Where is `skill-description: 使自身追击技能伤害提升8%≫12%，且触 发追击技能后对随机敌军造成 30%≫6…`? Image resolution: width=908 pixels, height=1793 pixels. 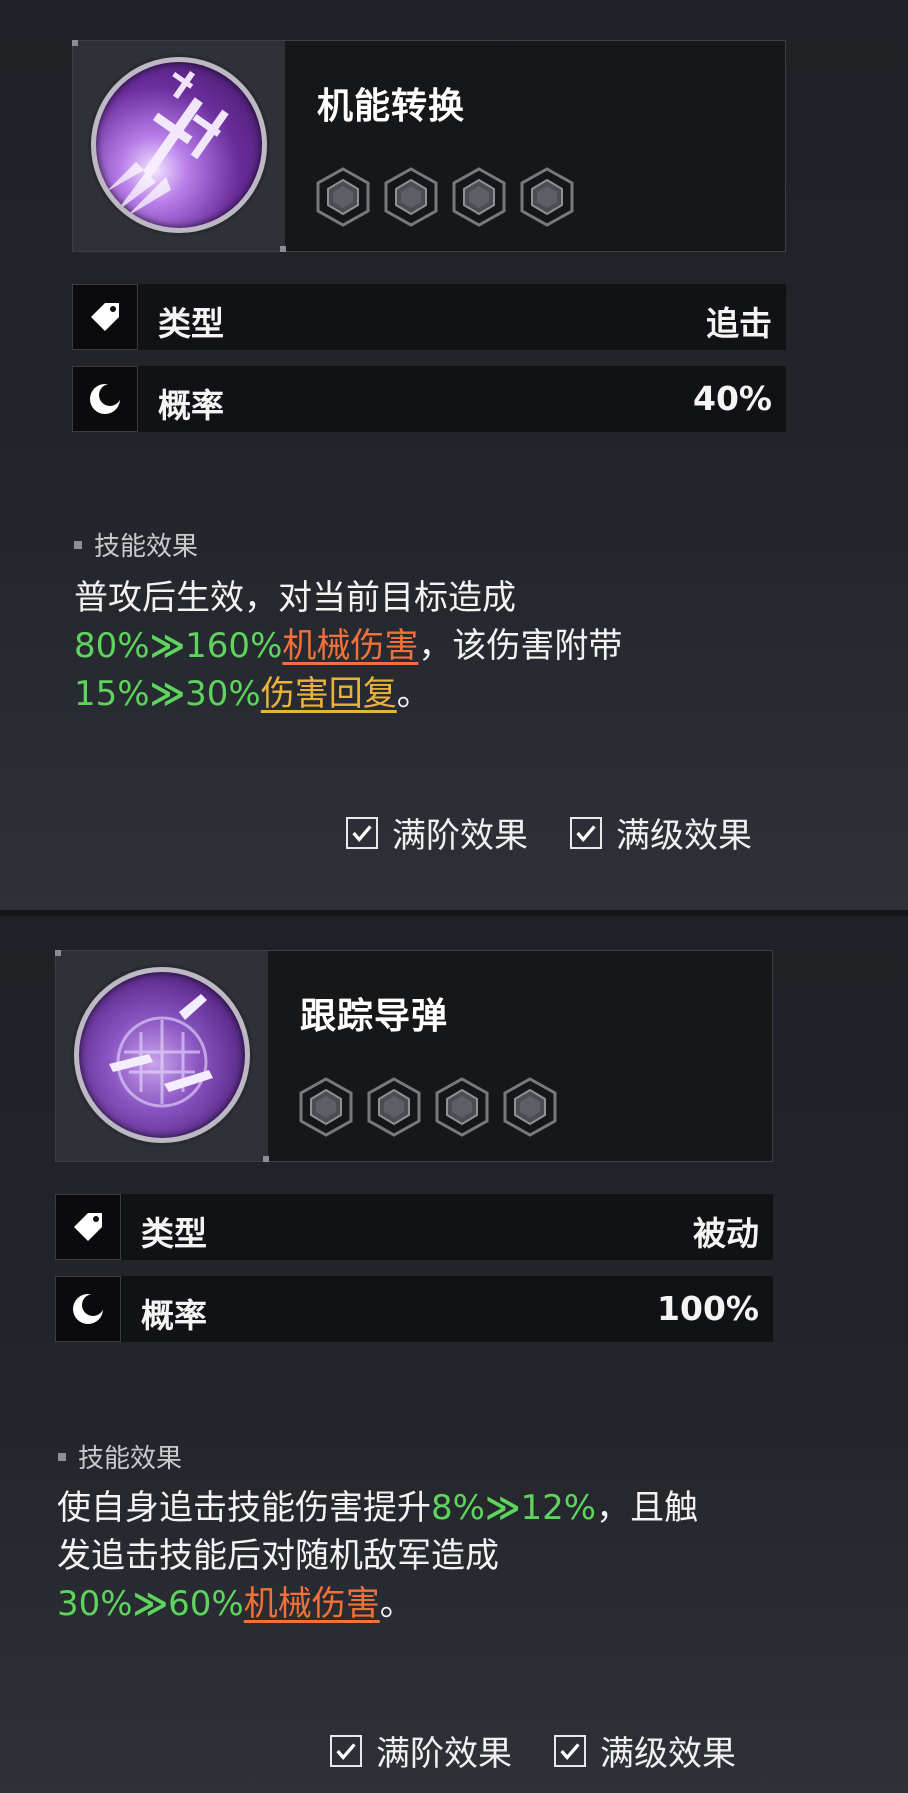
skill-description: 使自身追击技能伤害提升8%≫12%，且触 发追击技能后对随机敌军造成 30%≫6… is located at coordinates (377, 1556).